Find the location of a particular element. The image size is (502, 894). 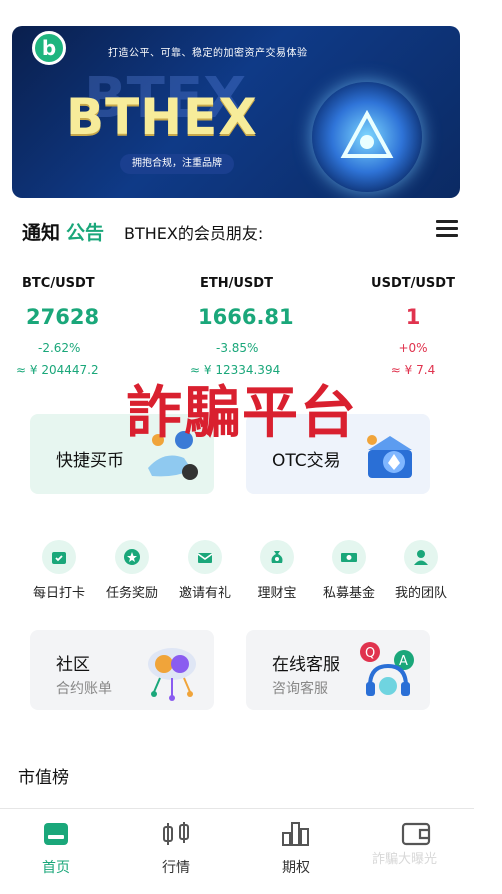

grid-private-fund: 私募基金 is located at coordinates (349, 570).